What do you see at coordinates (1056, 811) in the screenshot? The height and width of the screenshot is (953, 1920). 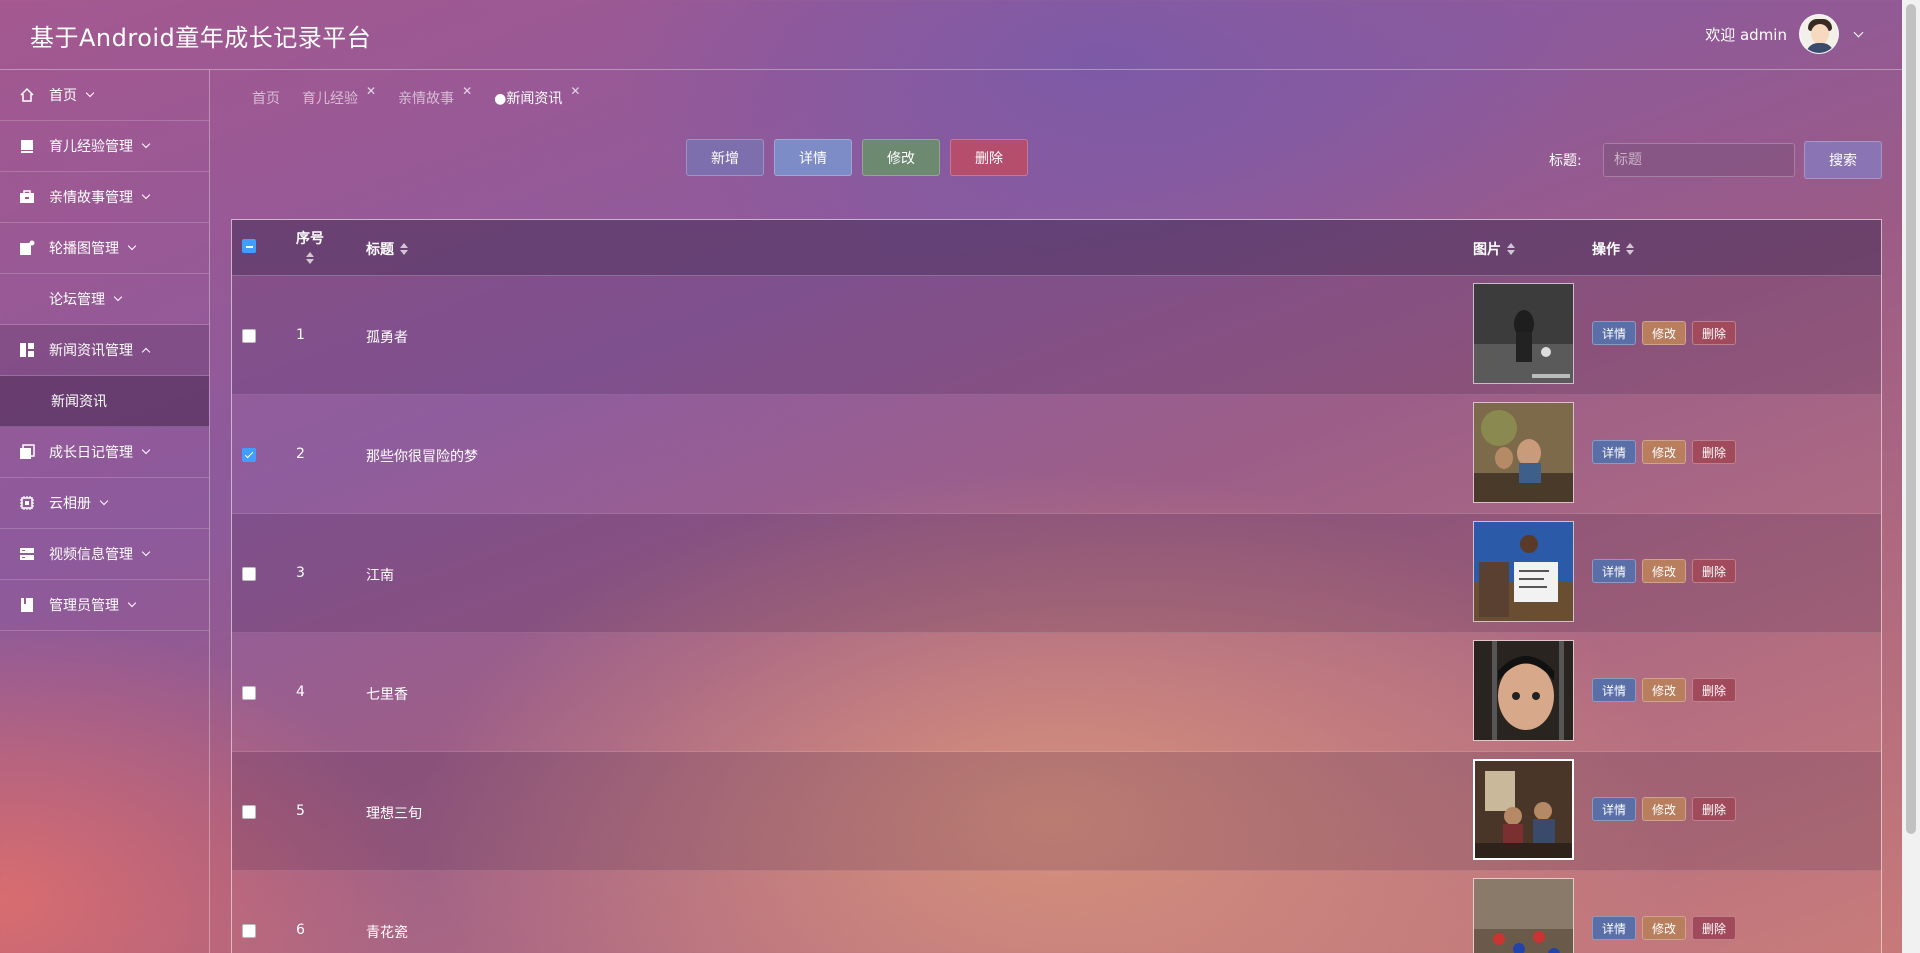 I see `table-row: 5 理想三旬 详情 修改 删除` at bounding box center [1056, 811].